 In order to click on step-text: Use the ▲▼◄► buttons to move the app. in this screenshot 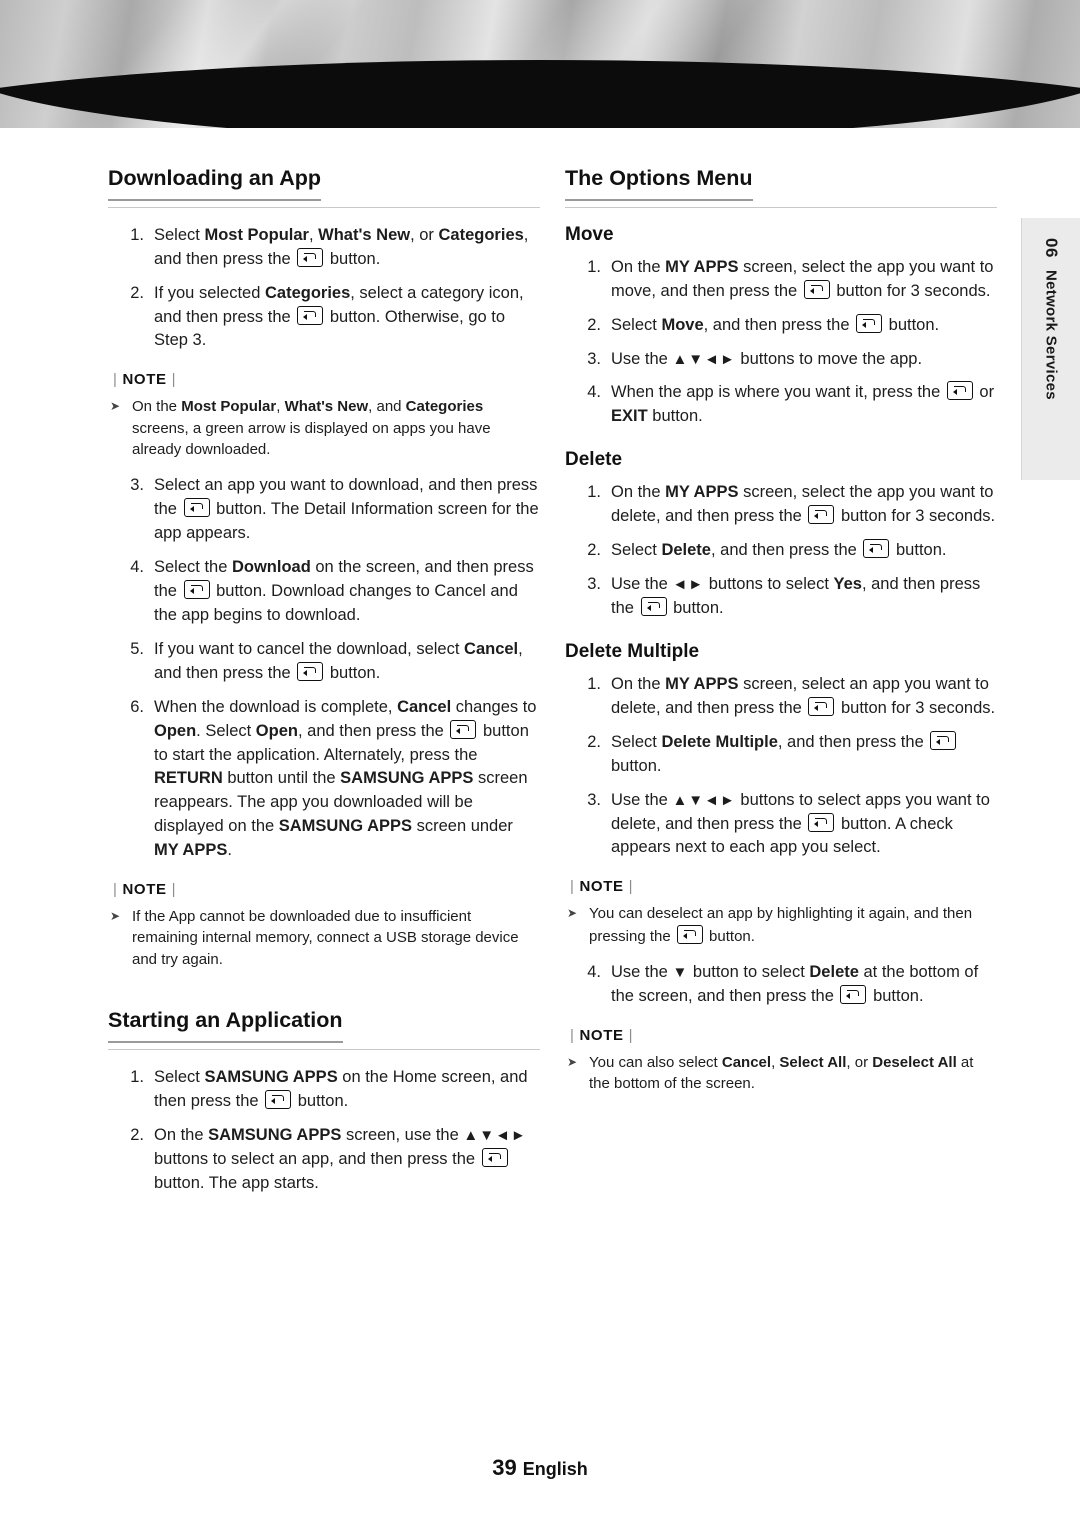, I will do `click(767, 358)`.